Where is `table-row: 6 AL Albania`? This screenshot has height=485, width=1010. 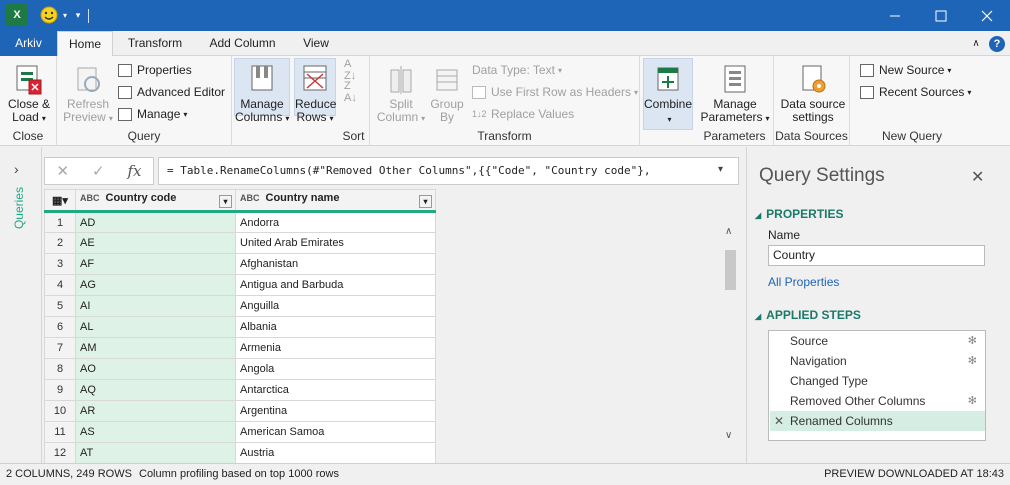
table-row: 6 AL Albania is located at coordinates (240, 327).